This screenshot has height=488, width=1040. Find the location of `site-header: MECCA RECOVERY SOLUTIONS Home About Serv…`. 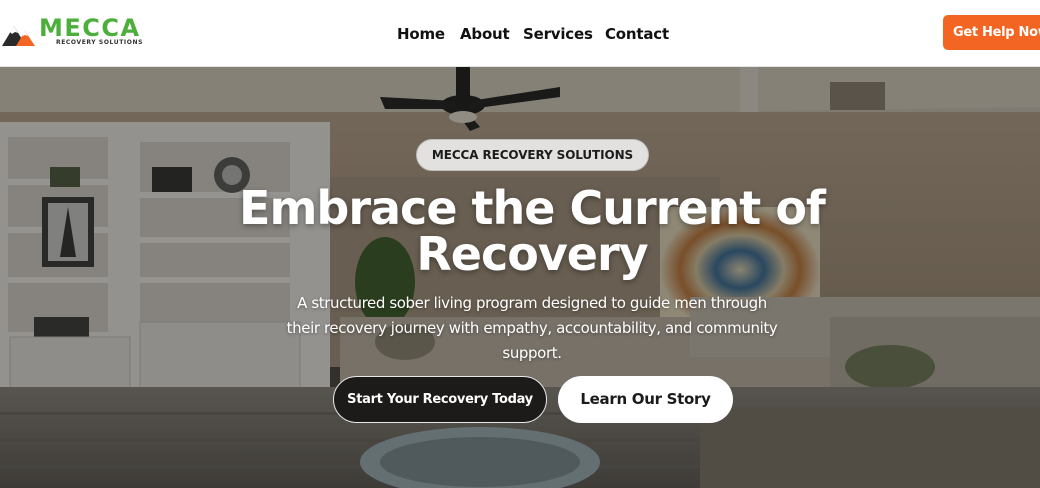

site-header: MECCA RECOVERY SOLUTIONS Home About Serv… is located at coordinates (520, 33).